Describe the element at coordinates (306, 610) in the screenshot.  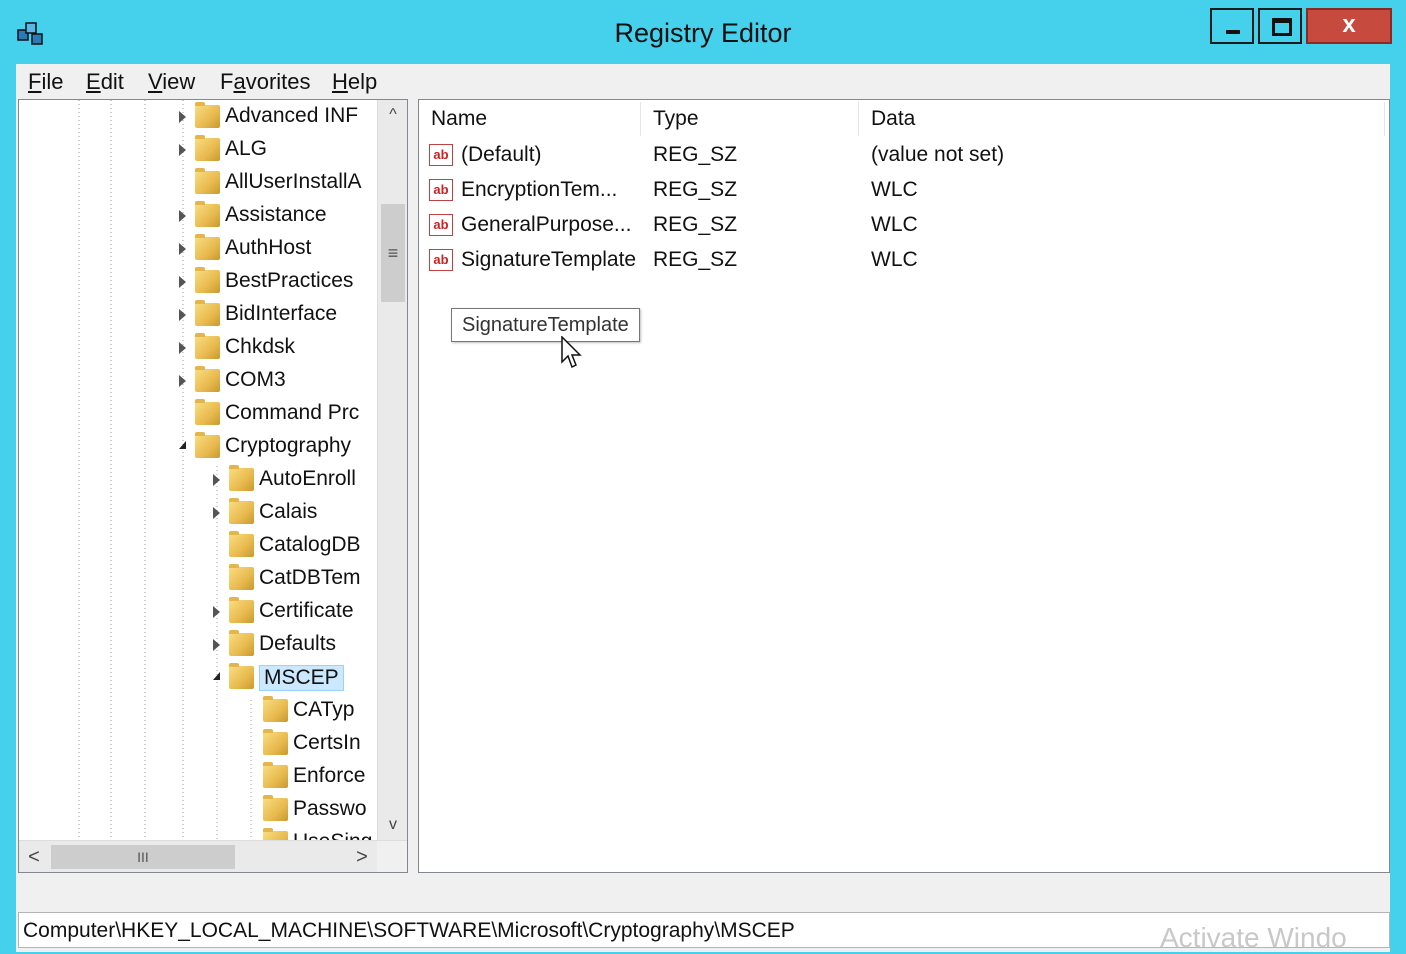
I see `tree-item-label: Certificate` at that location.